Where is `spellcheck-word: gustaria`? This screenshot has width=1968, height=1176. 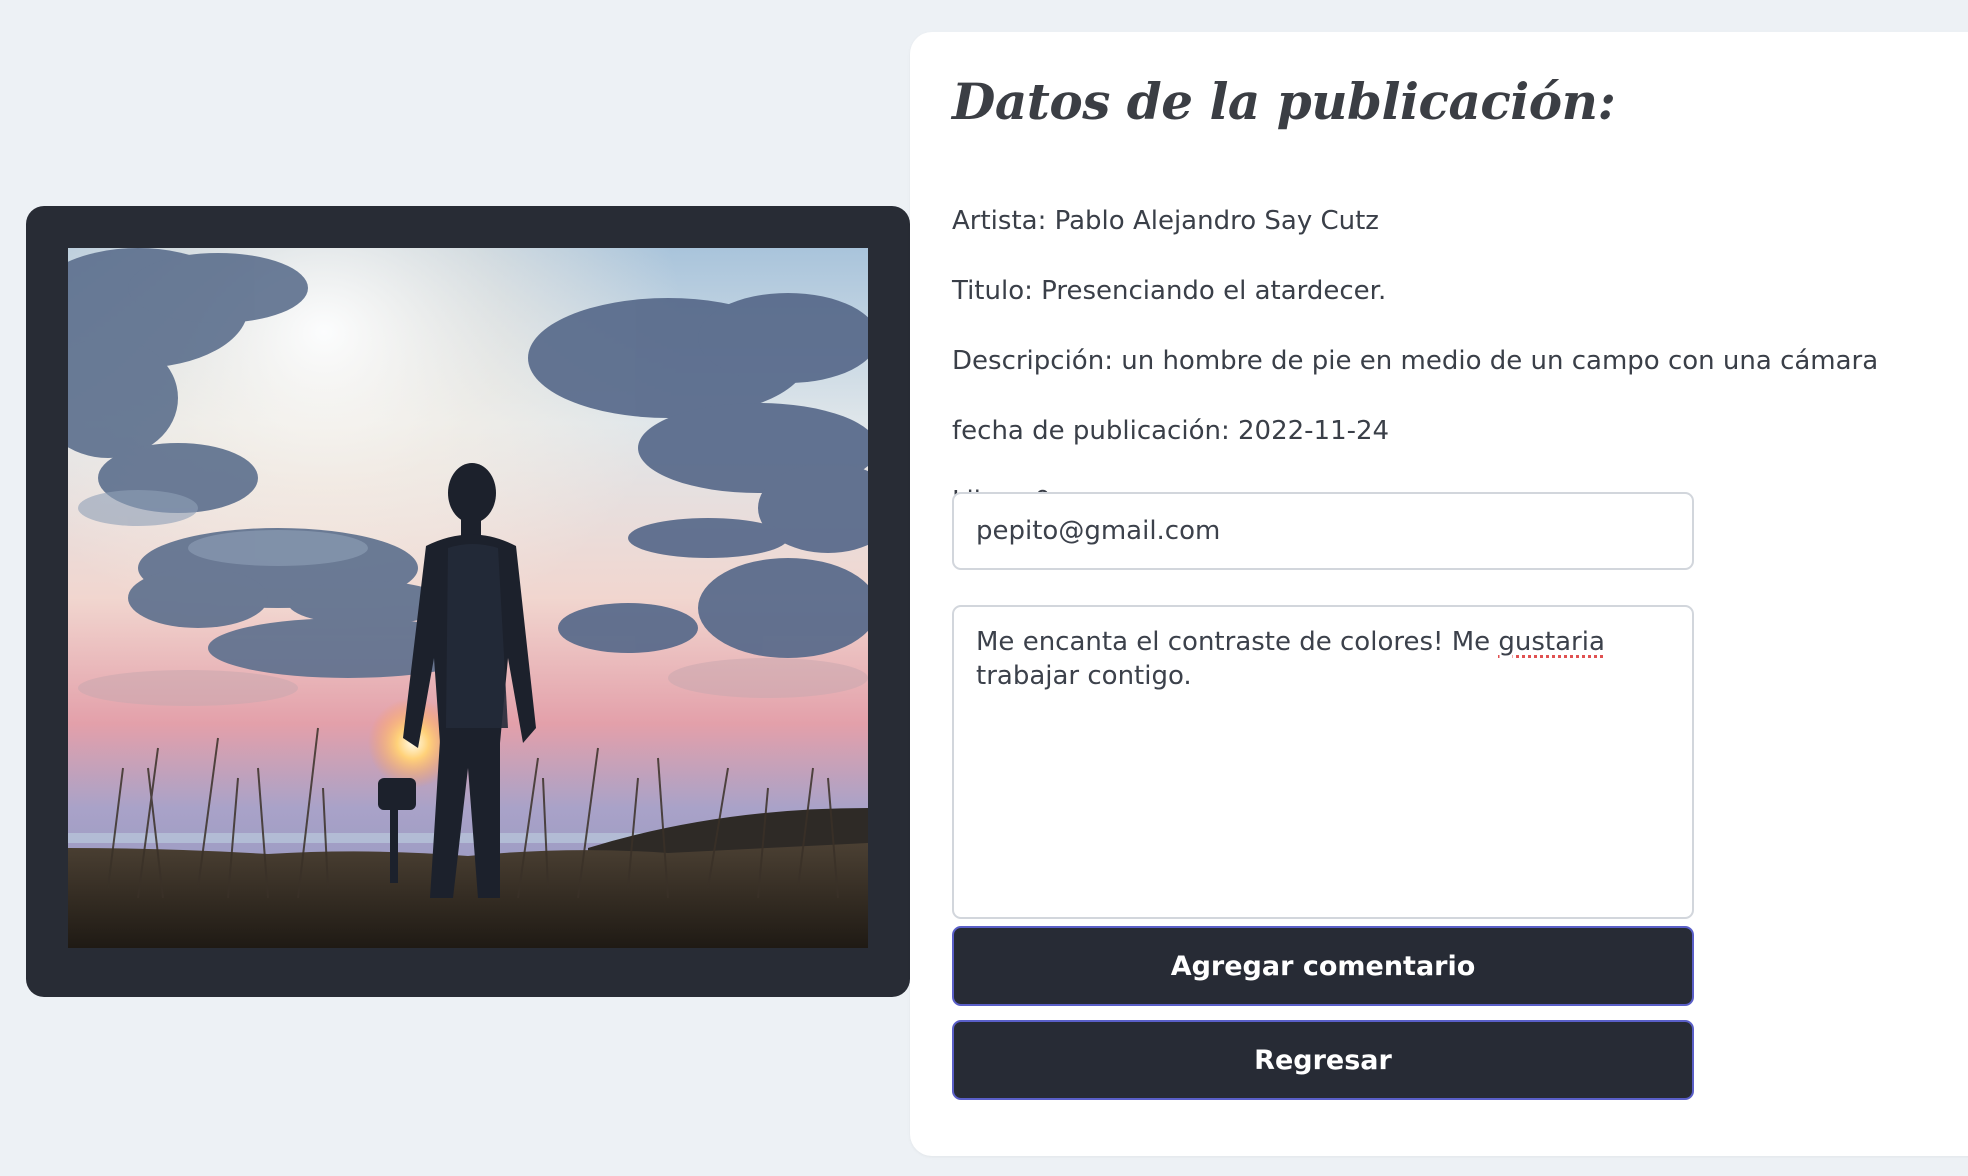 spellcheck-word: gustaria is located at coordinates (1551, 642).